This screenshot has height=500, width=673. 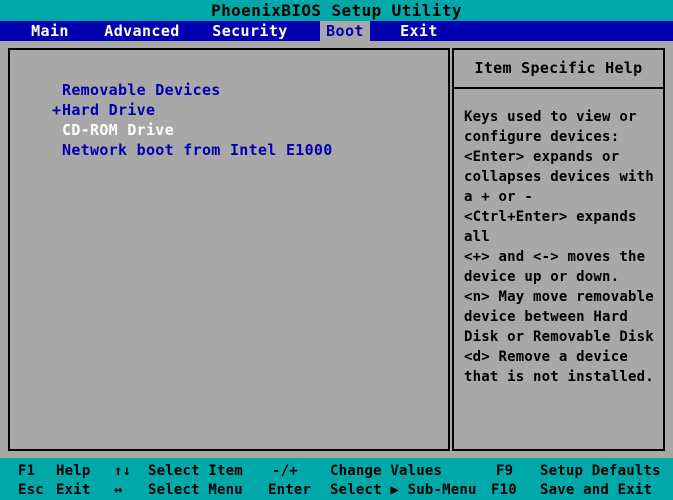 What do you see at coordinates (386, 471) in the screenshot?
I see `key-hint: Change Values` at bounding box center [386, 471].